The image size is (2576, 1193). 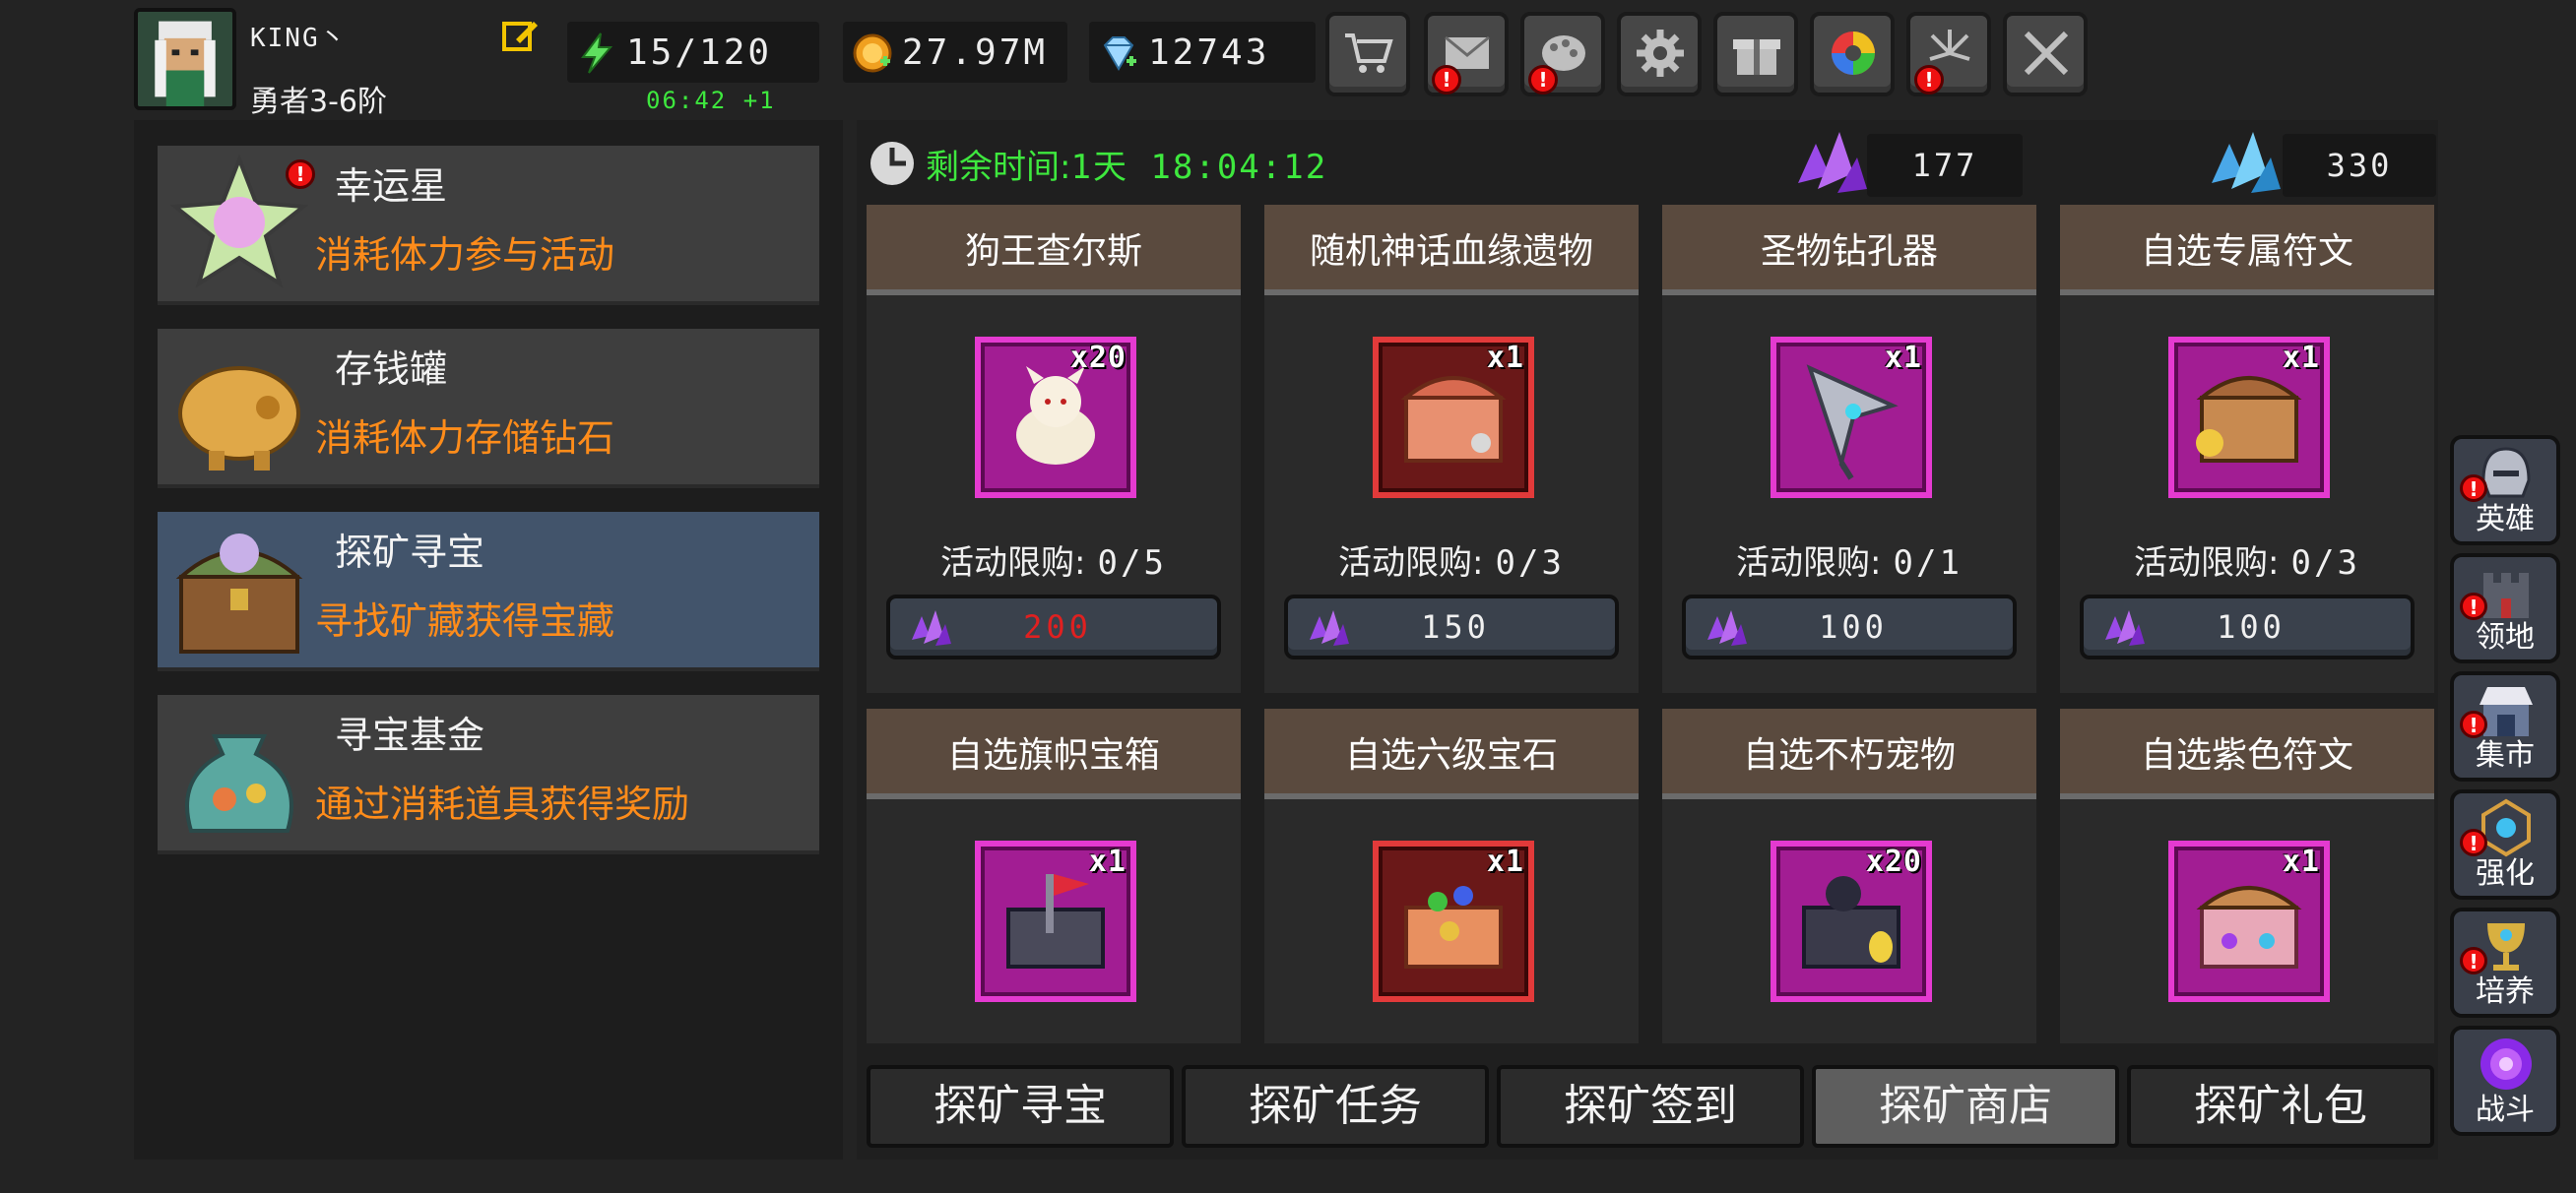 What do you see at coordinates (488, 408) in the screenshot?
I see `event-item-piggy-bank: 存钱罐 消耗体力存储钻石` at bounding box center [488, 408].